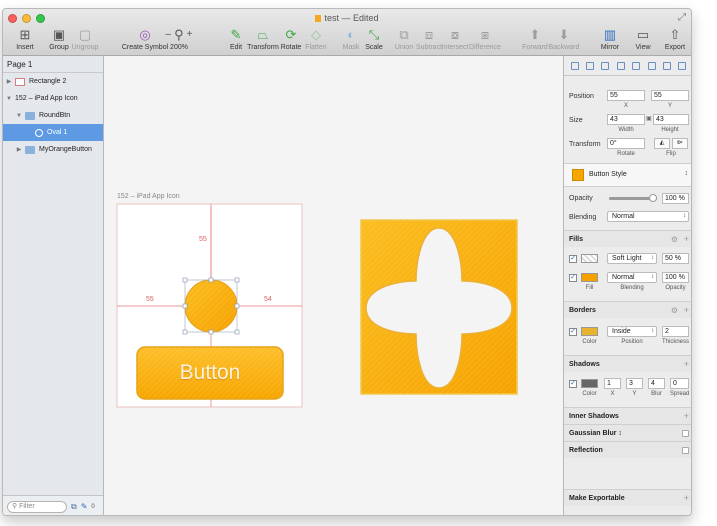  What do you see at coordinates (627, 432) in the screenshot?
I see `gaussian-blur-section-header: Gaussian Blur ↕` at bounding box center [627, 432].